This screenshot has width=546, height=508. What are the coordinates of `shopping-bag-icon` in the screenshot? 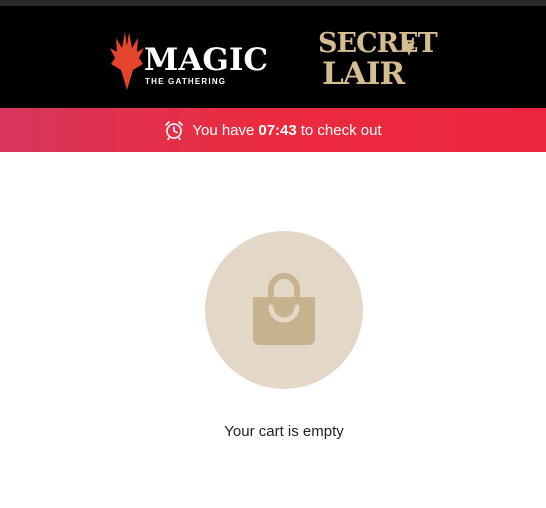 It's located at (284, 309).